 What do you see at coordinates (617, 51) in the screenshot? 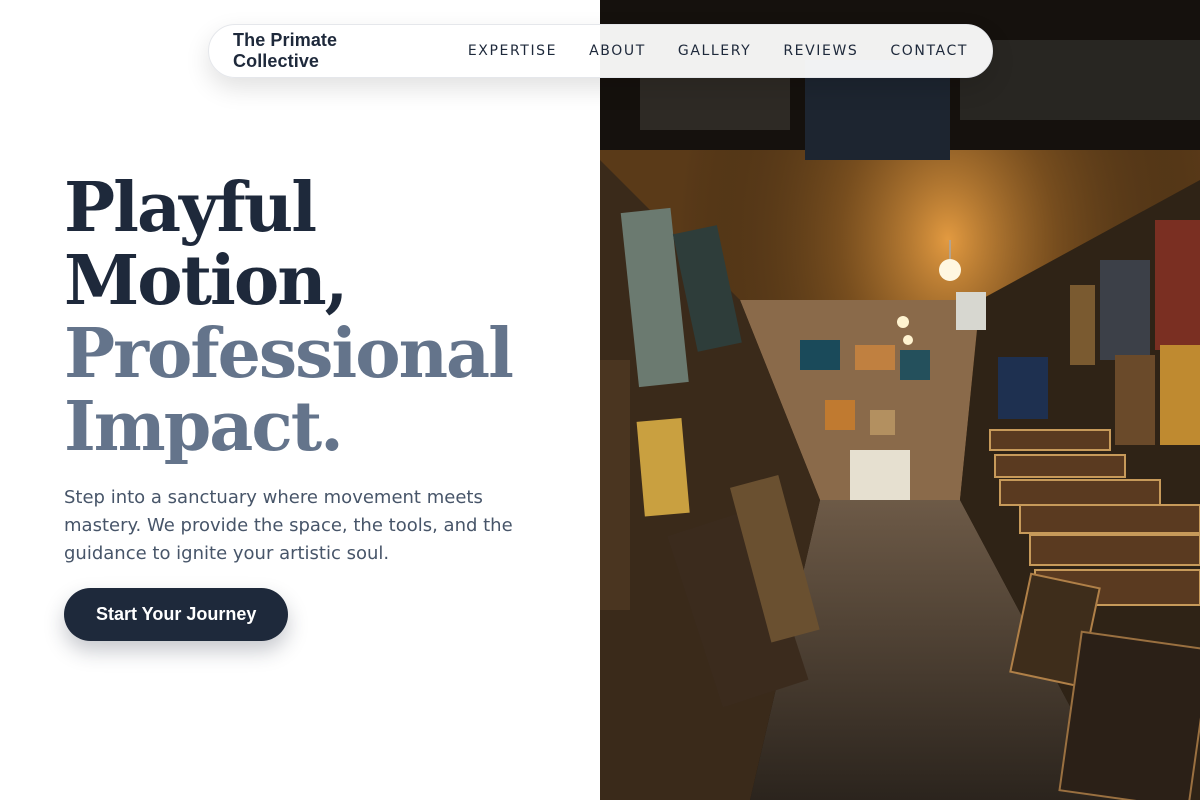
I see `nav-link-about: ABOUT` at bounding box center [617, 51].